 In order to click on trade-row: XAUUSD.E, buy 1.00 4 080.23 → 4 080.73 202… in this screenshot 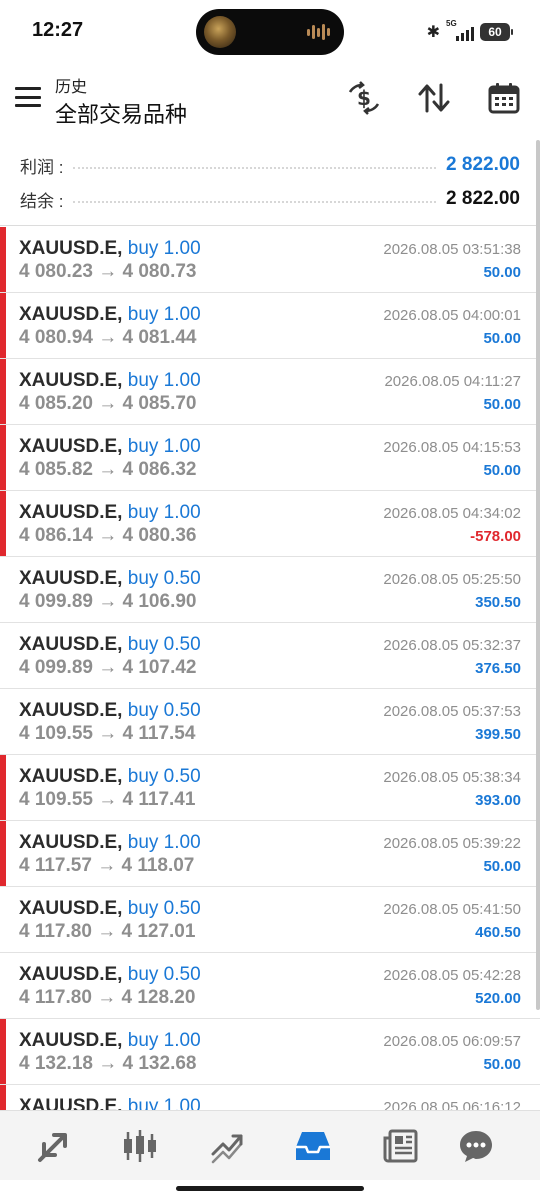, I will do `click(270, 260)`.